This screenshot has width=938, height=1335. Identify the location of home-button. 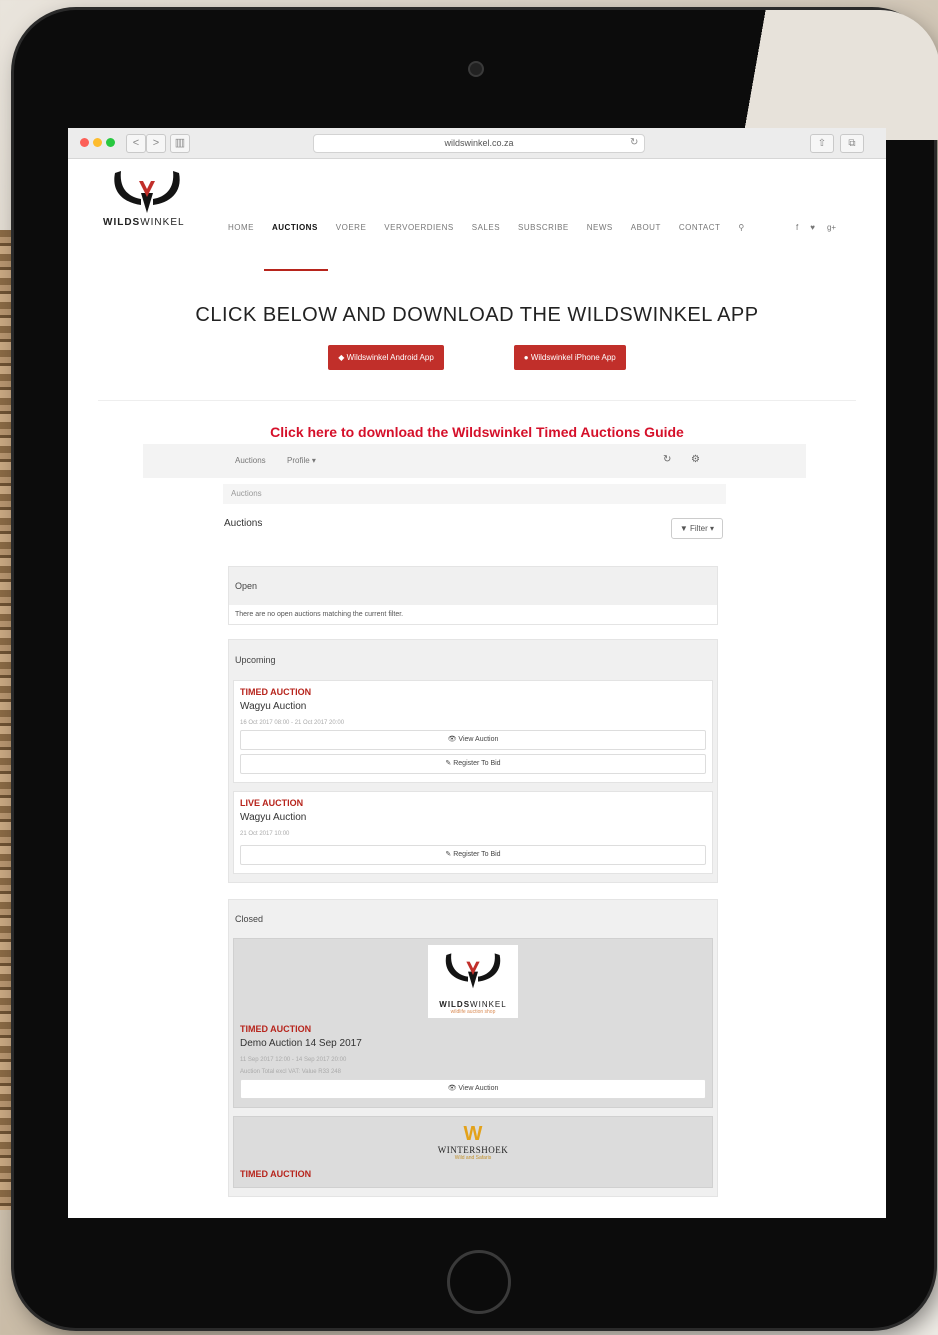
(479, 1282).